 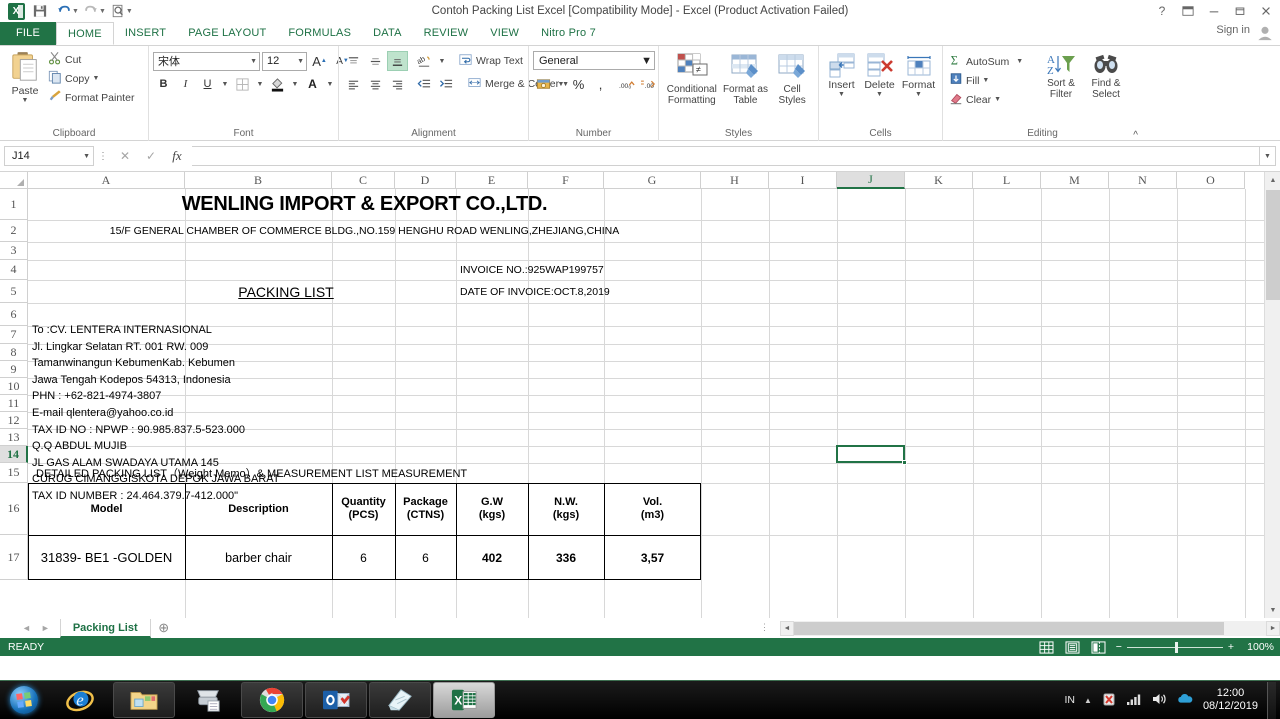 I want to click on row-header-17: 17, so click(x=14, y=557).